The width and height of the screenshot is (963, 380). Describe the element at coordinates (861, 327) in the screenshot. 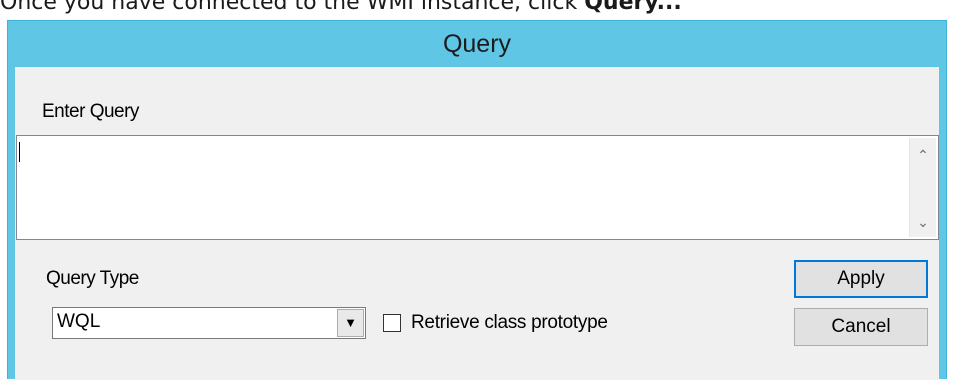

I see `cancel-button: Cancel` at that location.